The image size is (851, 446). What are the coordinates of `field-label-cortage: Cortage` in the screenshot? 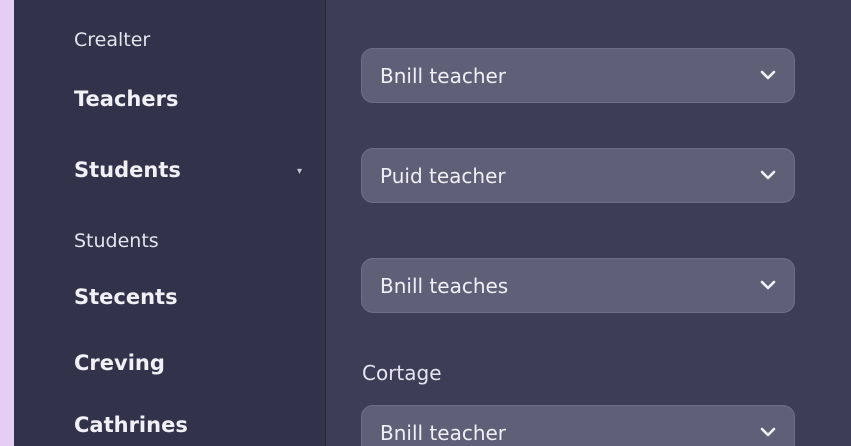 It's located at (402, 373).